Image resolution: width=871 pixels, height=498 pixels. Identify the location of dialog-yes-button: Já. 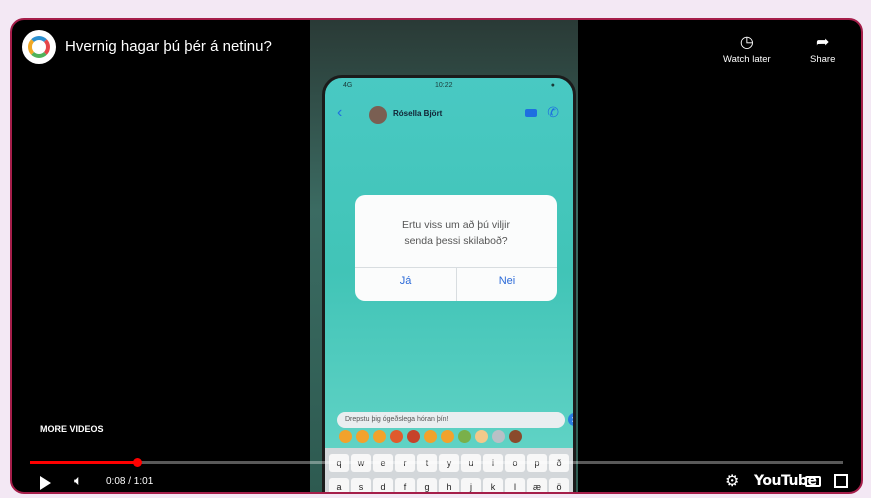
(405, 281).